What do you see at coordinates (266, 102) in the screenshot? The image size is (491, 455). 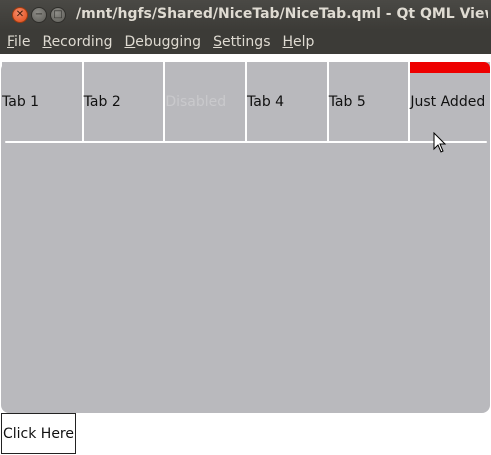 I see `tab-label: Tab 4` at bounding box center [266, 102].